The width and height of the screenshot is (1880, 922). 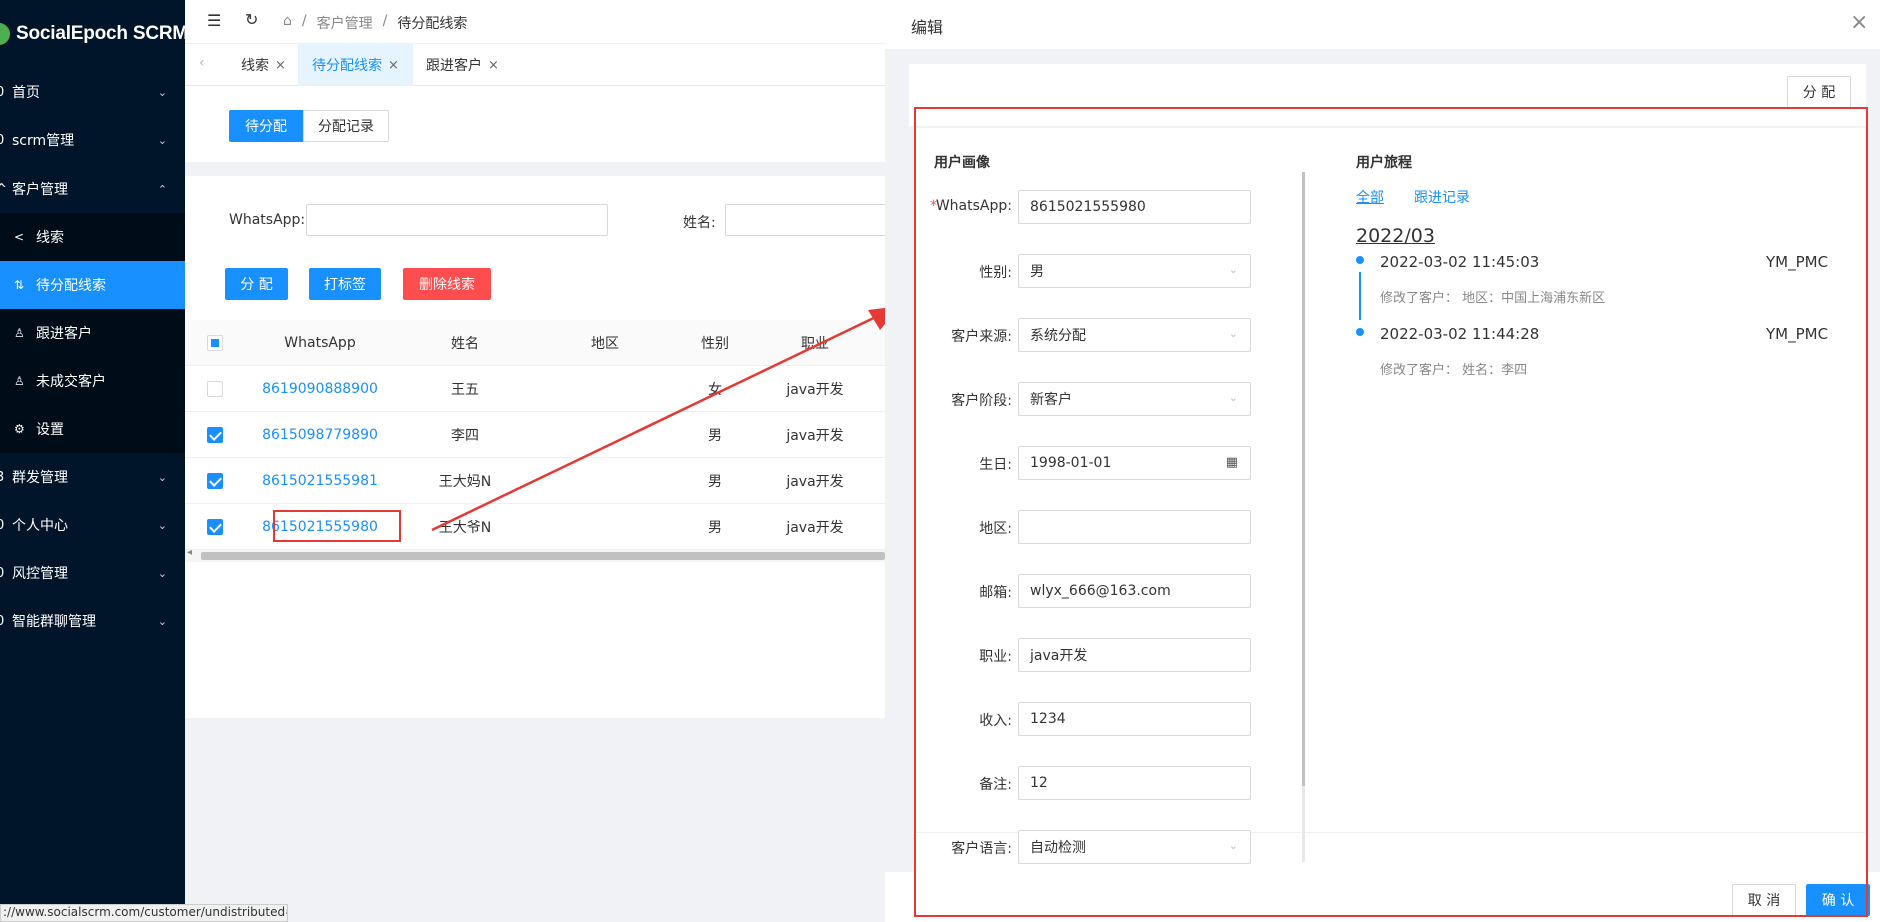 I want to click on topbar: ☰ ↻ ⌂ / 客户管理 / 待分配线索, so click(x=535, y=22).